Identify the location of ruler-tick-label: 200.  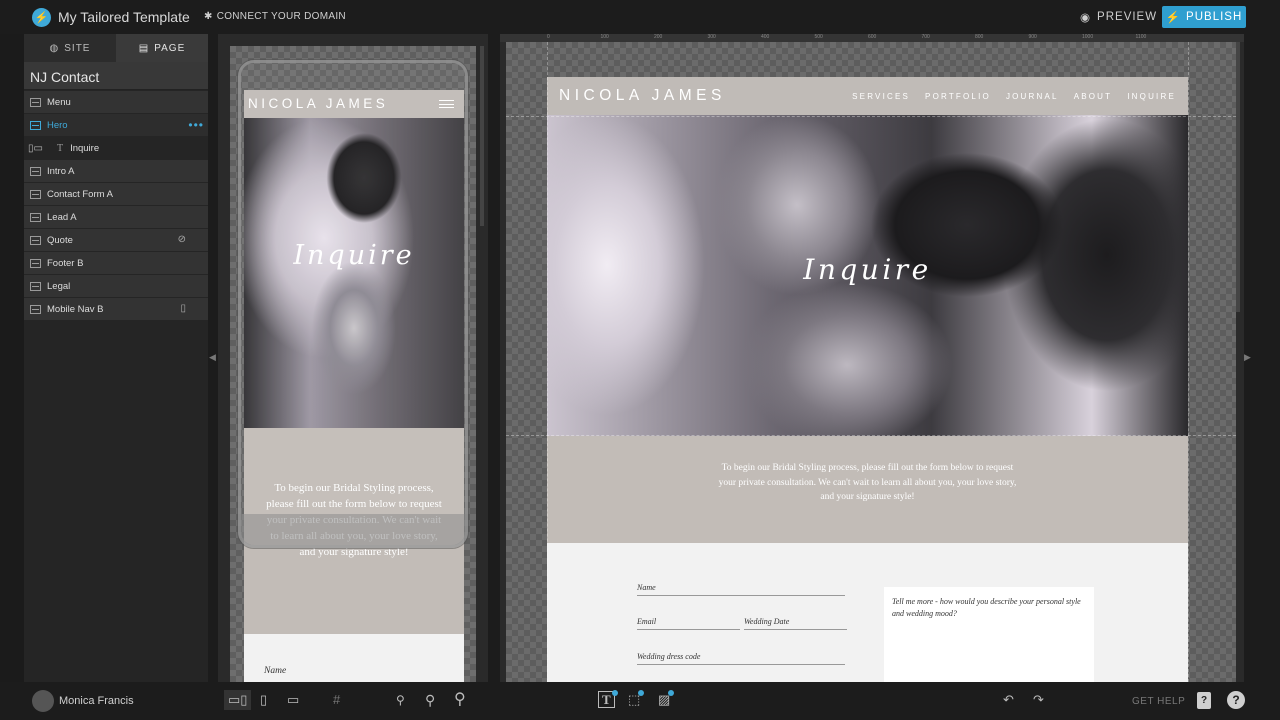
(658, 37).